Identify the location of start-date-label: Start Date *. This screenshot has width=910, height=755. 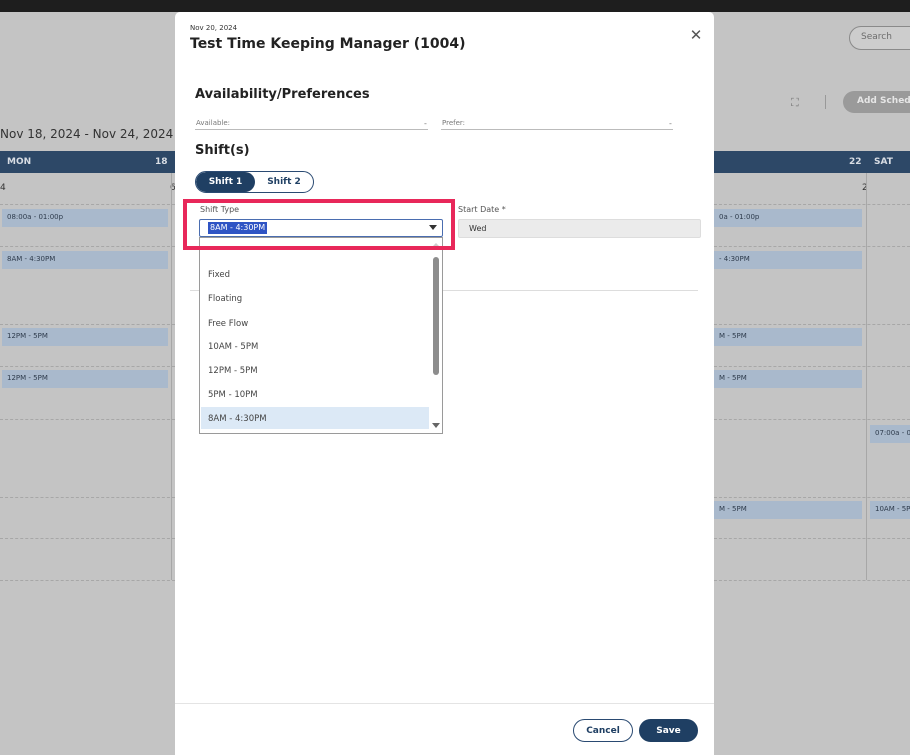
(482, 209).